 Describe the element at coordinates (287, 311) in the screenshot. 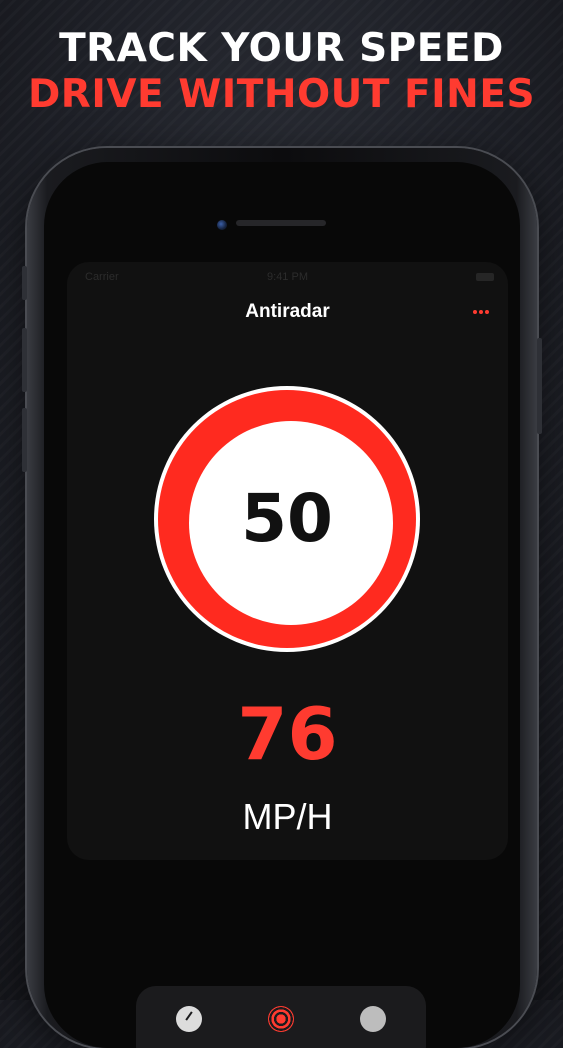

I see `page-title: Antiradar` at that location.